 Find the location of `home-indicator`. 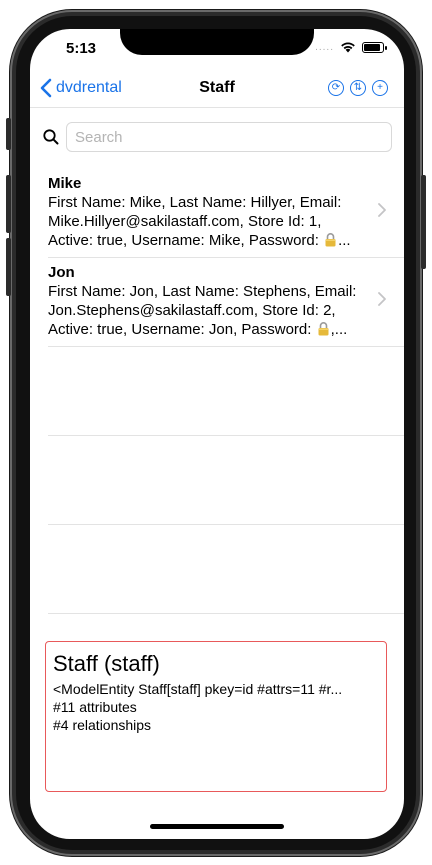

home-indicator is located at coordinates (217, 826).